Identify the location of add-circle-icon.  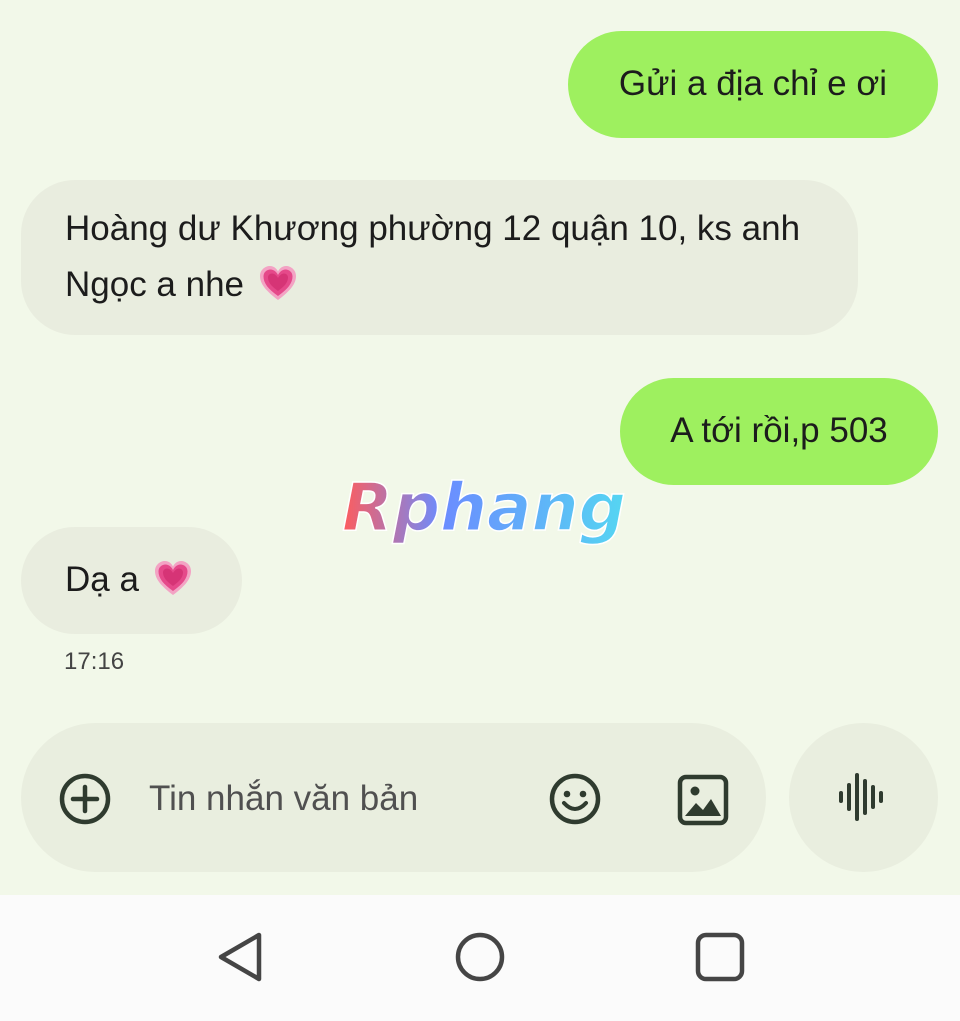
(85, 799).